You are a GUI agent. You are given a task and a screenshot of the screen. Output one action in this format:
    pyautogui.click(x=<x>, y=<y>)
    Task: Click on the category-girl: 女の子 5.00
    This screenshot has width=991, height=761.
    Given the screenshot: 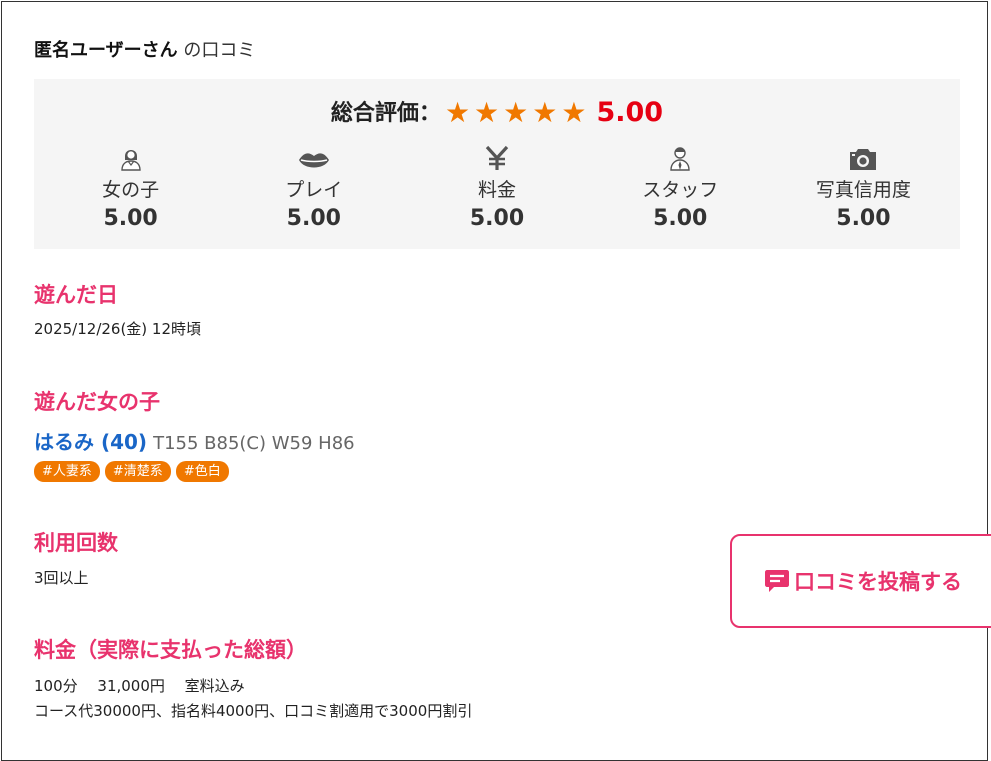 What is the action you would take?
    pyautogui.click(x=130, y=187)
    